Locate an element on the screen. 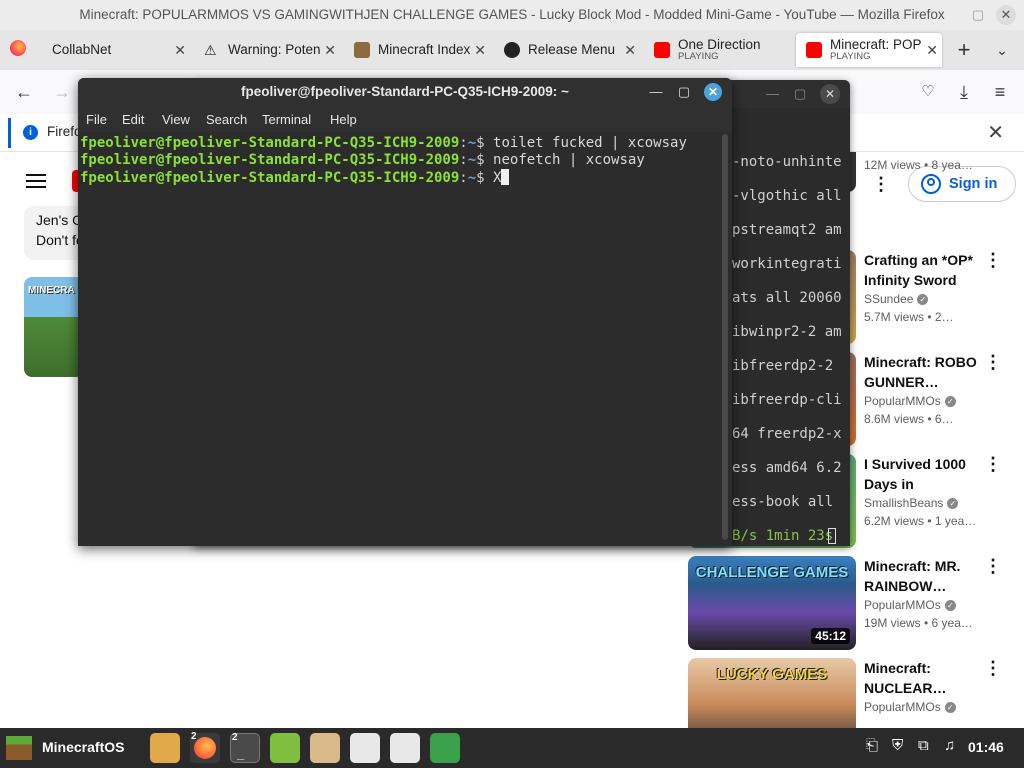  tab-minecraft-index: Minecraft Index ✕ is located at coordinates (417, 50).